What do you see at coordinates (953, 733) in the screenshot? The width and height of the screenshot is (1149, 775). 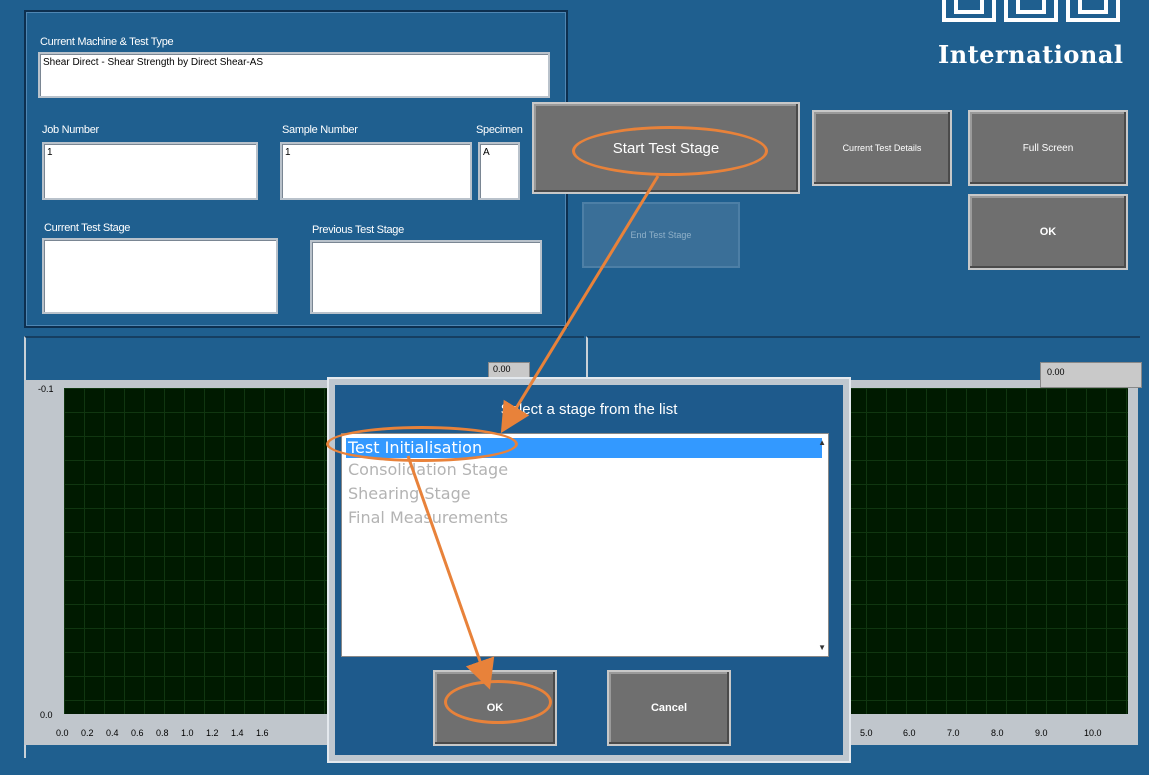 I see `x-tick: 7.0` at bounding box center [953, 733].